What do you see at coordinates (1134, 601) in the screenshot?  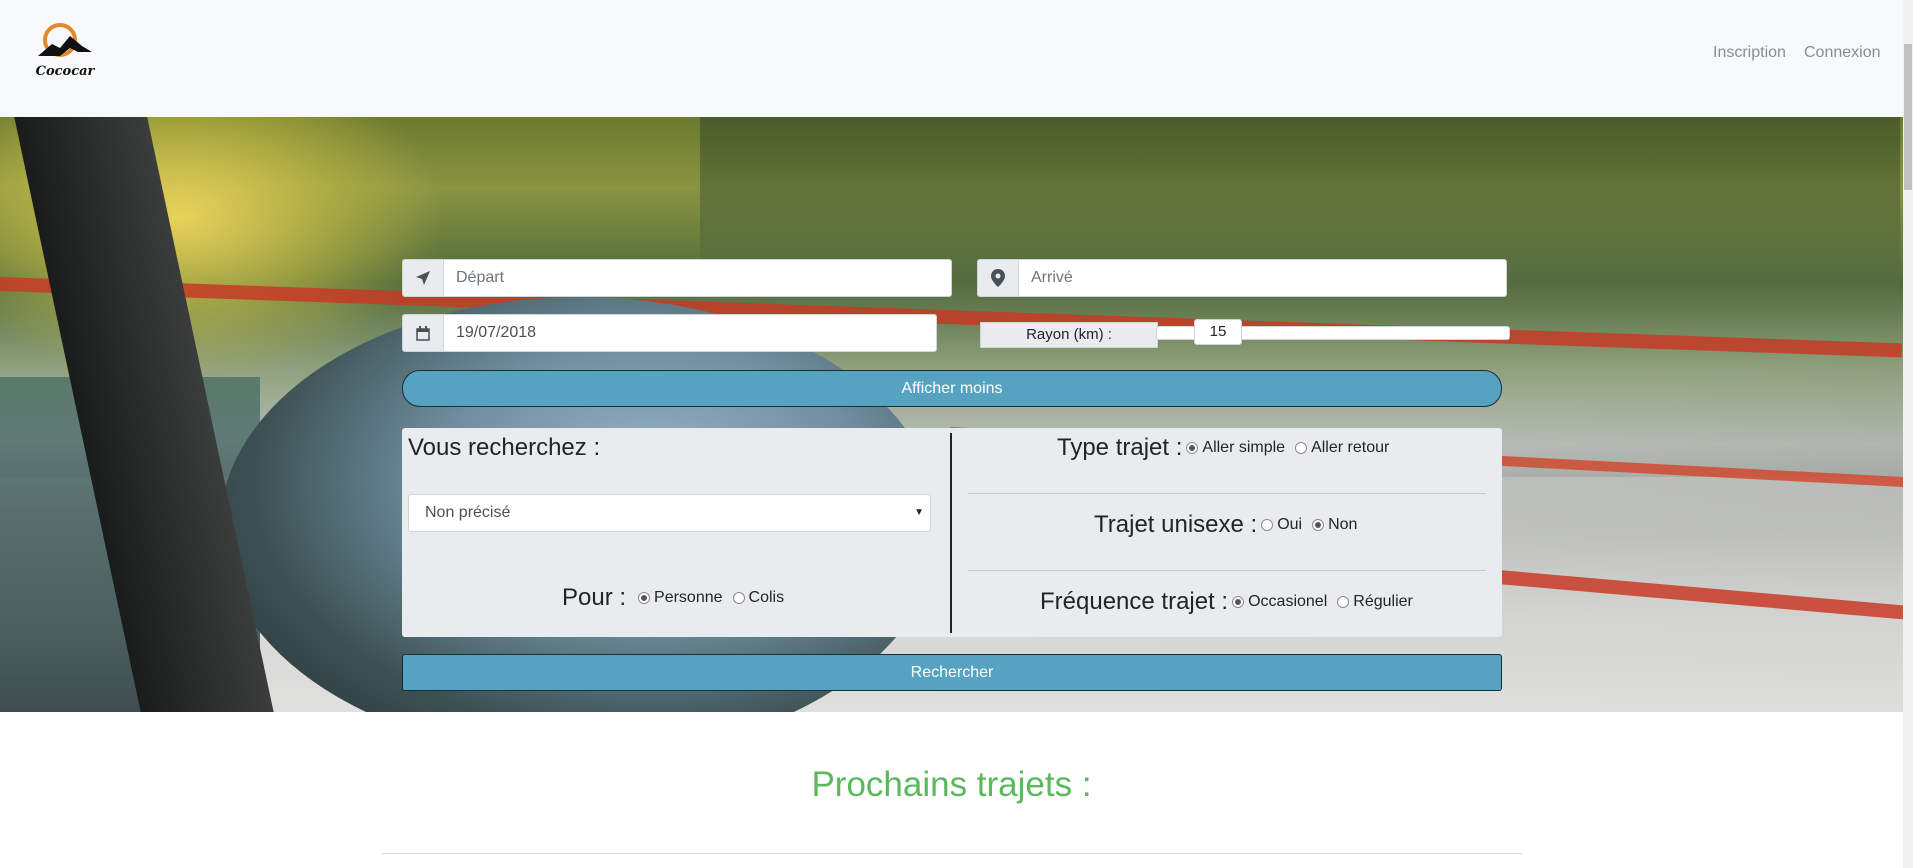 I see `frequence-label: Fréquence trajet :` at bounding box center [1134, 601].